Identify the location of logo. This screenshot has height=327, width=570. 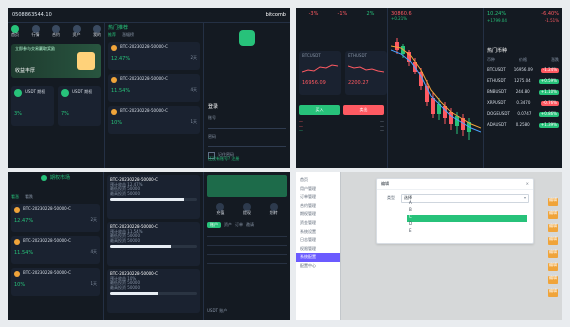
(247, 38).